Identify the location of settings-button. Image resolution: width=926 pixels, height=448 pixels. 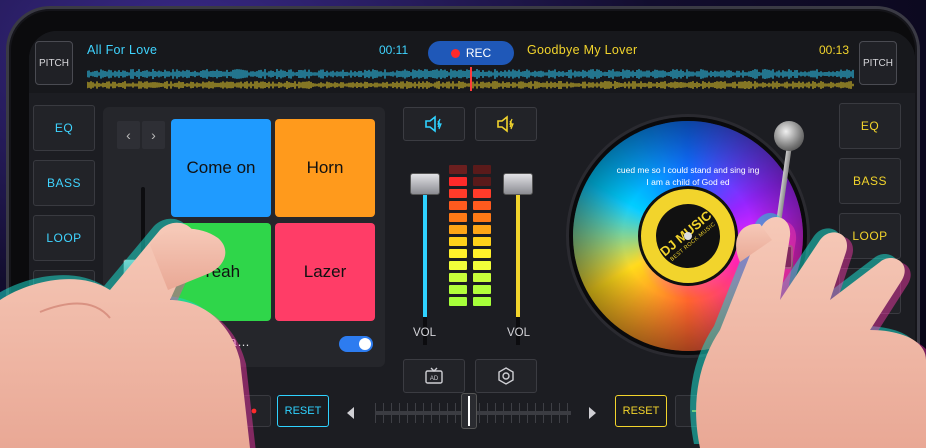
(506, 376).